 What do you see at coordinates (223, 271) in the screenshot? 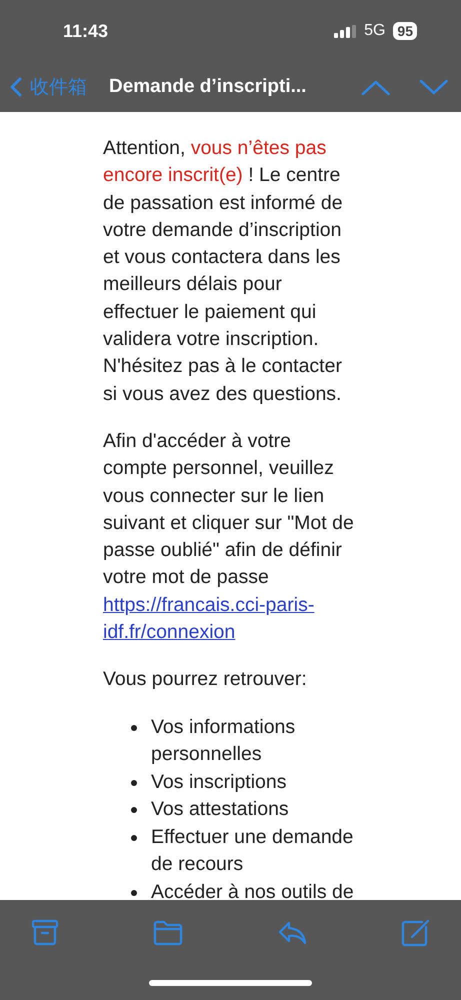
I see `message-paragraph: Attention, vous n’êtes pas encore inscrit(e) ! Le centre de passation est informé de votre demande d’inscription et vous contactera dans les meilleurs délais pour effectuer le paiement qui validera votre inscription. N'hésitez pas à le contacter si vous avez des questions.` at bounding box center [223, 271].